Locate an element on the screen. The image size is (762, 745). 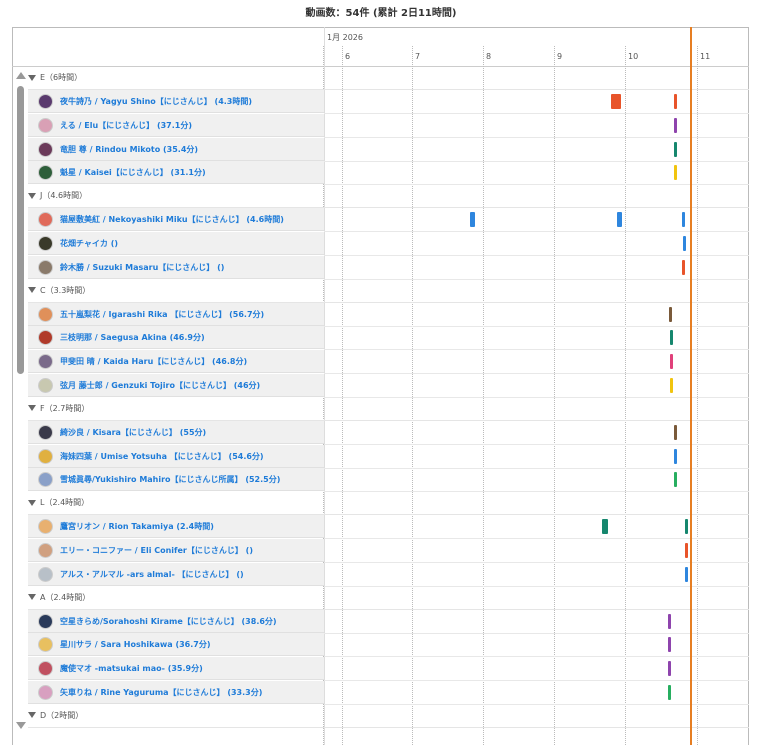
channel-row: 猫屋敷美紅 / Nekoyashiki Miku【にじさんじ】 (4.6時間) is located at coordinates (176, 220).